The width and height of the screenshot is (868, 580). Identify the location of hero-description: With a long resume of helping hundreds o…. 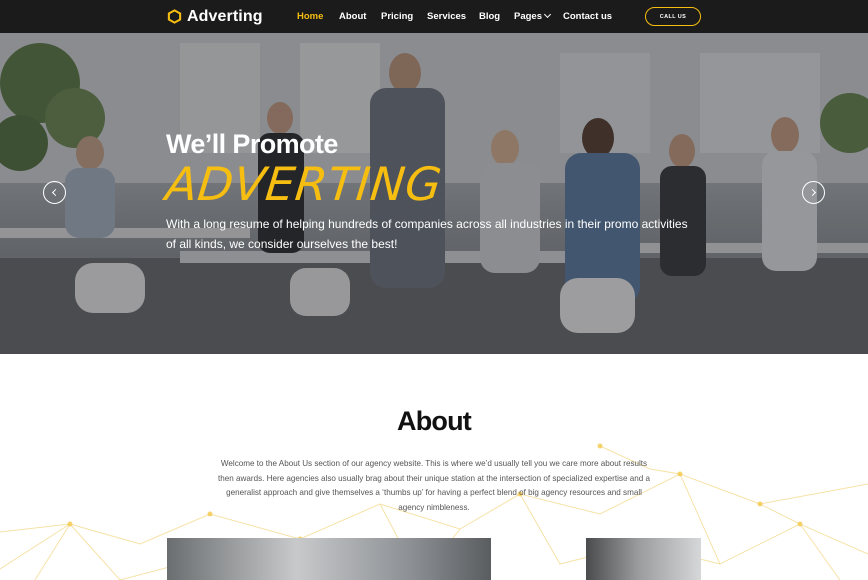
(427, 234).